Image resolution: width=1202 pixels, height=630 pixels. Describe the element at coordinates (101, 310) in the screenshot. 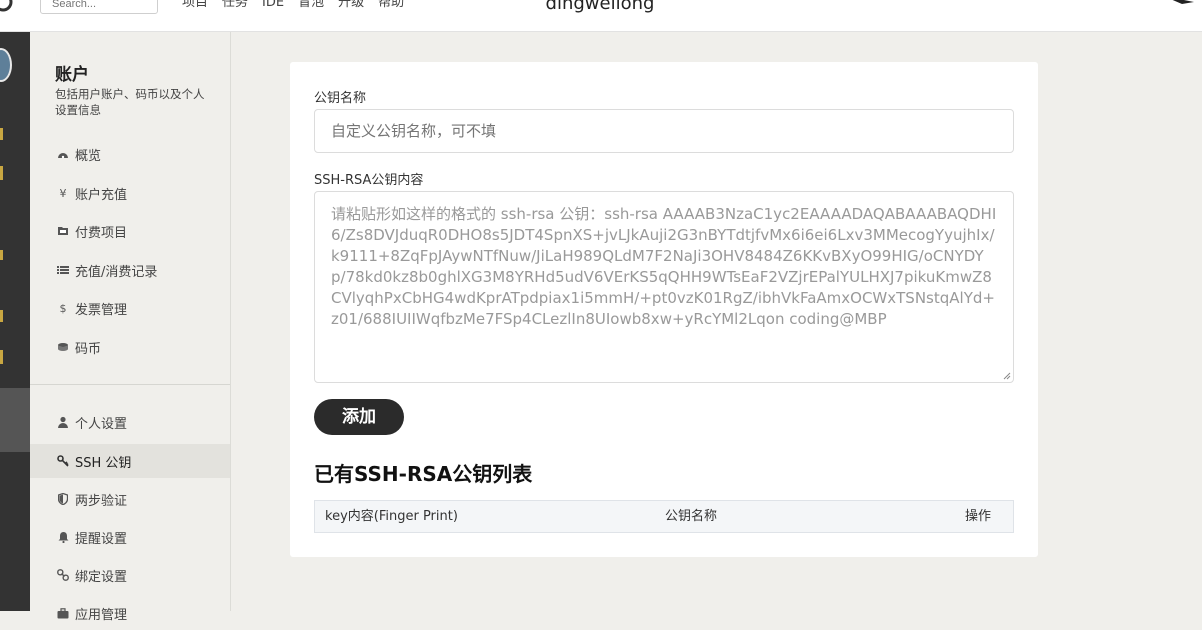

I see `sidebar-item-label: 发票管理` at that location.